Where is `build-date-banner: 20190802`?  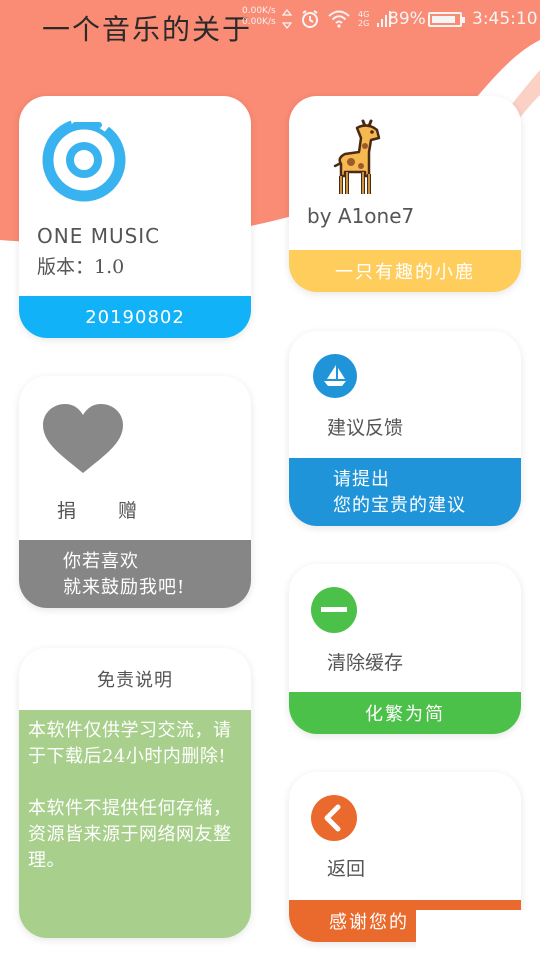
build-date-banner: 20190802 is located at coordinates (135, 317).